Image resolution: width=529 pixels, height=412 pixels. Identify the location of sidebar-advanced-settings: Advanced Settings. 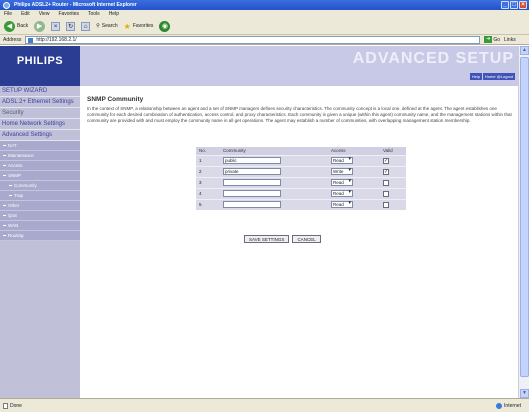
(40, 135).